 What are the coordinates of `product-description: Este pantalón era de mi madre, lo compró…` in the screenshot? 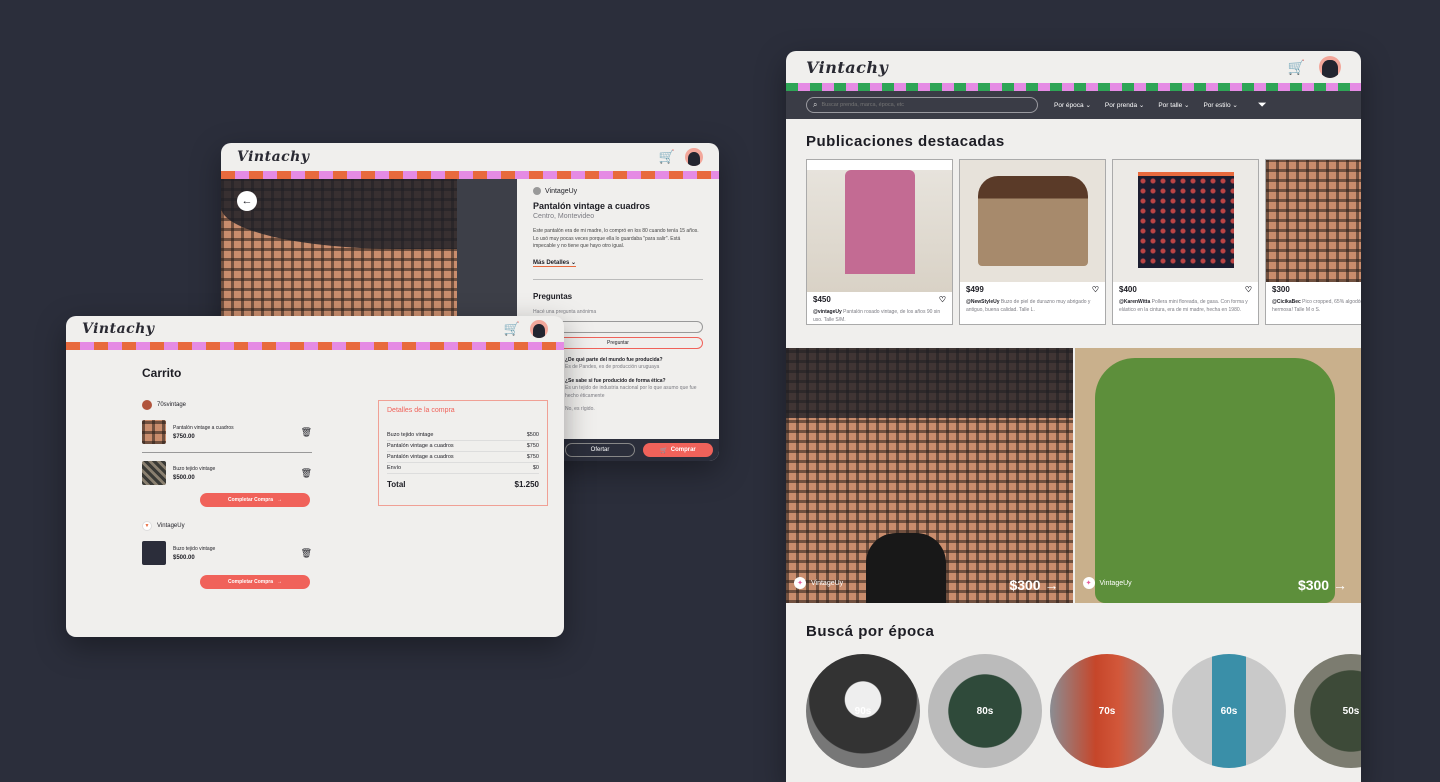 It's located at (616, 238).